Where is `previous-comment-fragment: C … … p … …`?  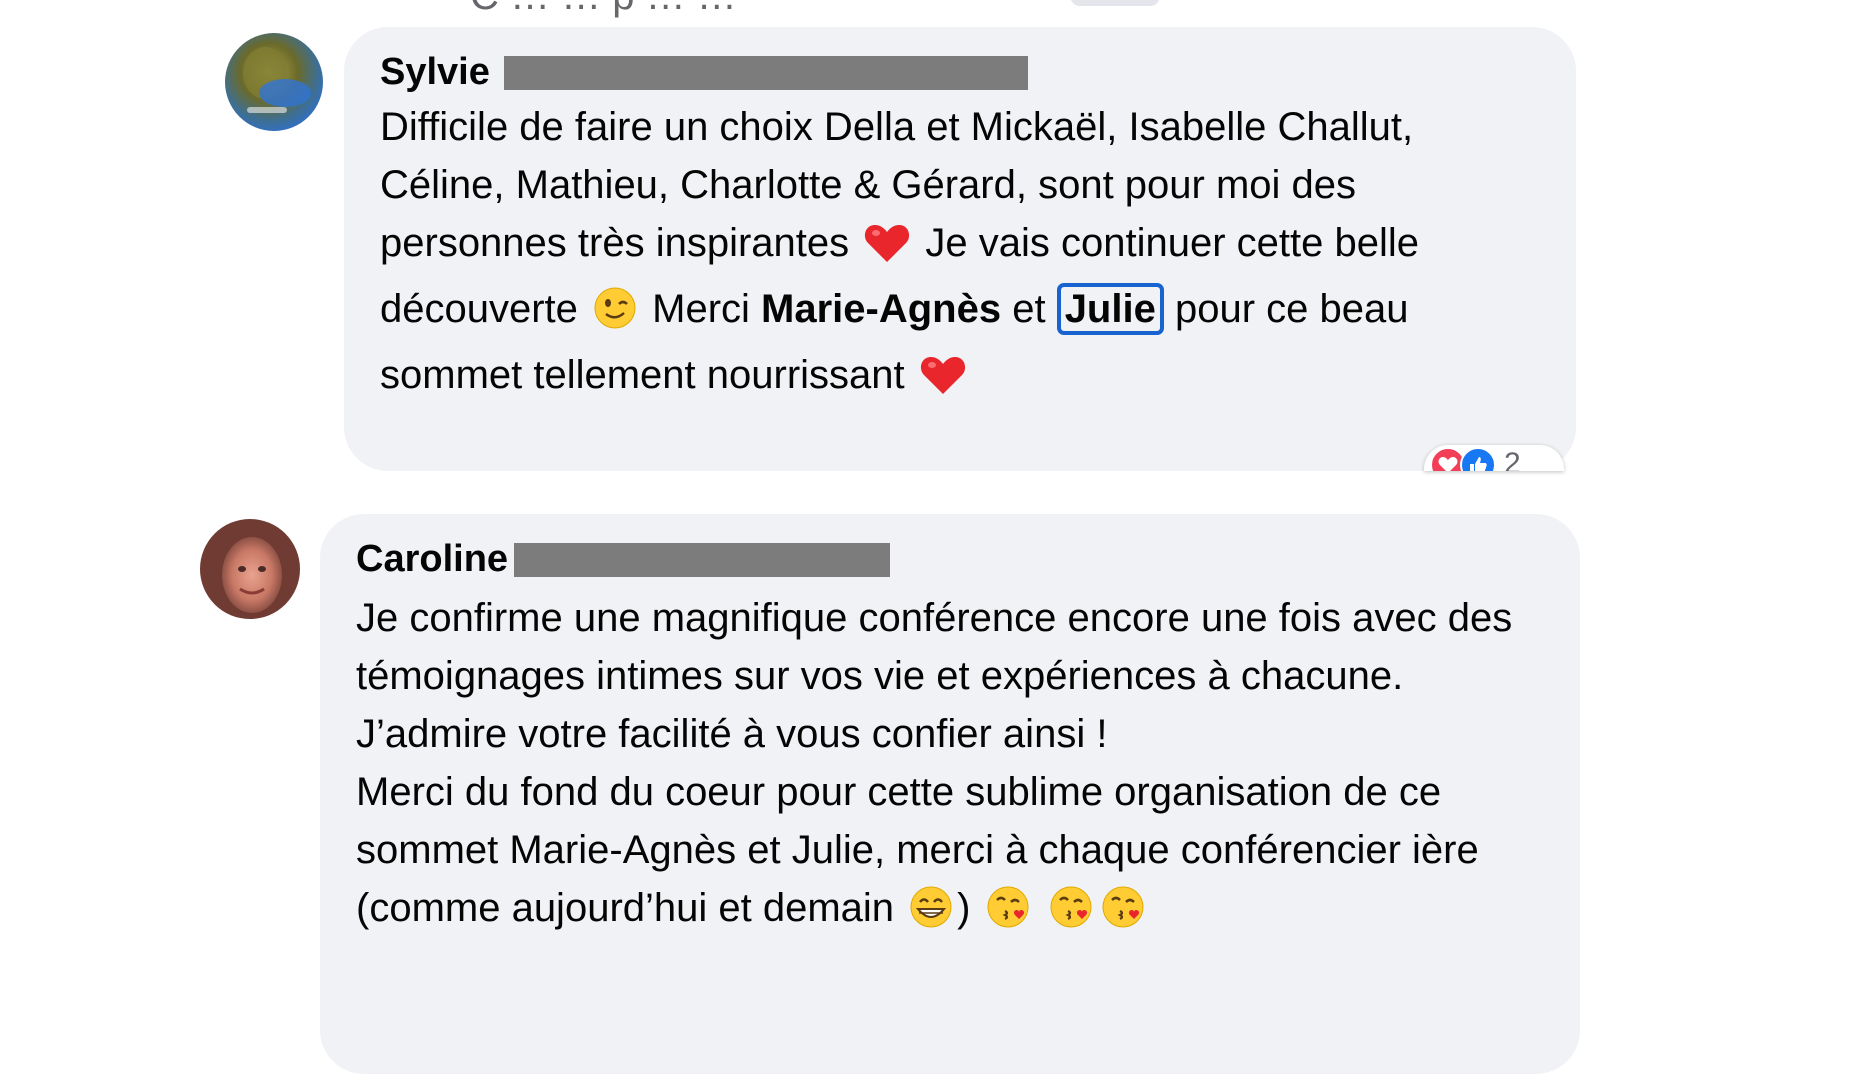 previous-comment-fragment: C … … p … … is located at coordinates (603, 9).